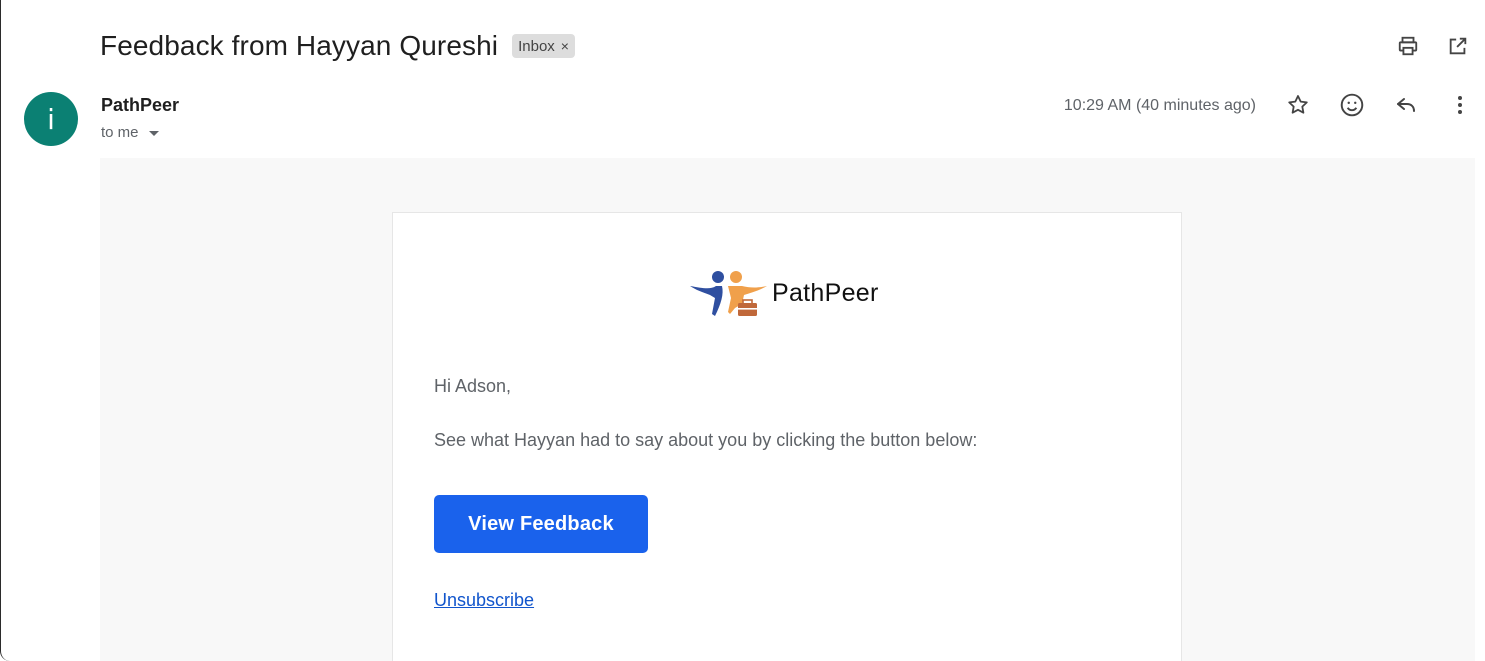  Describe the element at coordinates (140, 105) in the screenshot. I see `sender-name: PathPeer` at that location.